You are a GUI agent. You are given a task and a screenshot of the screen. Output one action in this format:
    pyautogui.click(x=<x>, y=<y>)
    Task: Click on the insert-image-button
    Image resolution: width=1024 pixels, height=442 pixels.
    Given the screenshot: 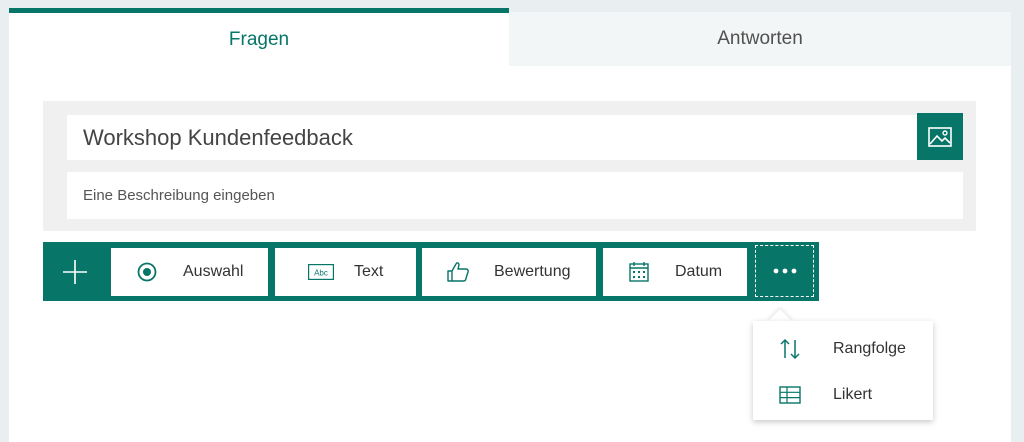 What is the action you would take?
    pyautogui.click(x=940, y=136)
    